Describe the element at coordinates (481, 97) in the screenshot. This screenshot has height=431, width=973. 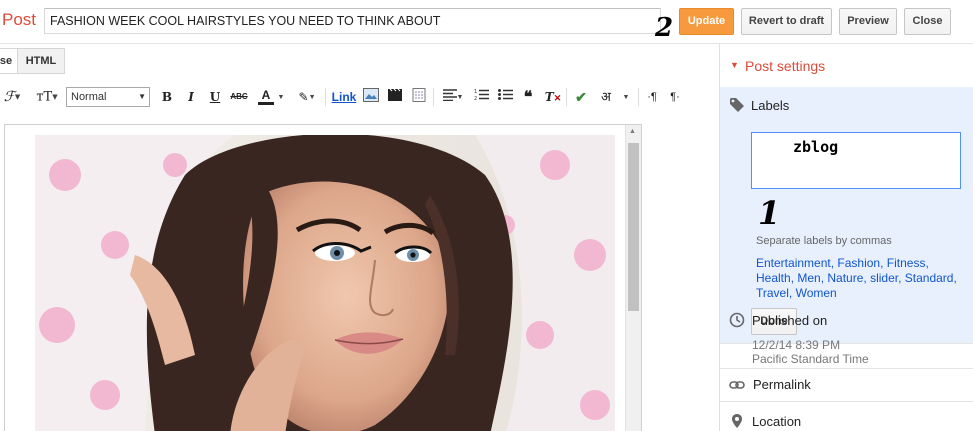
I see `numbered-list-icon: 12` at that location.